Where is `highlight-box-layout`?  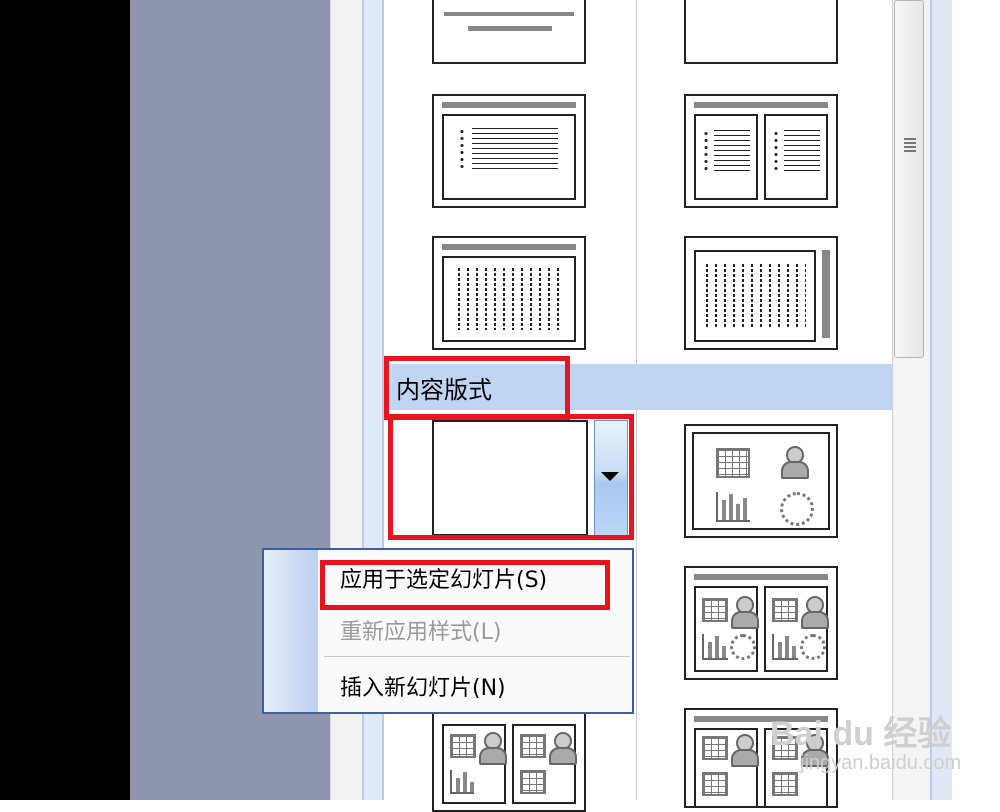 highlight-box-layout is located at coordinates (511, 477).